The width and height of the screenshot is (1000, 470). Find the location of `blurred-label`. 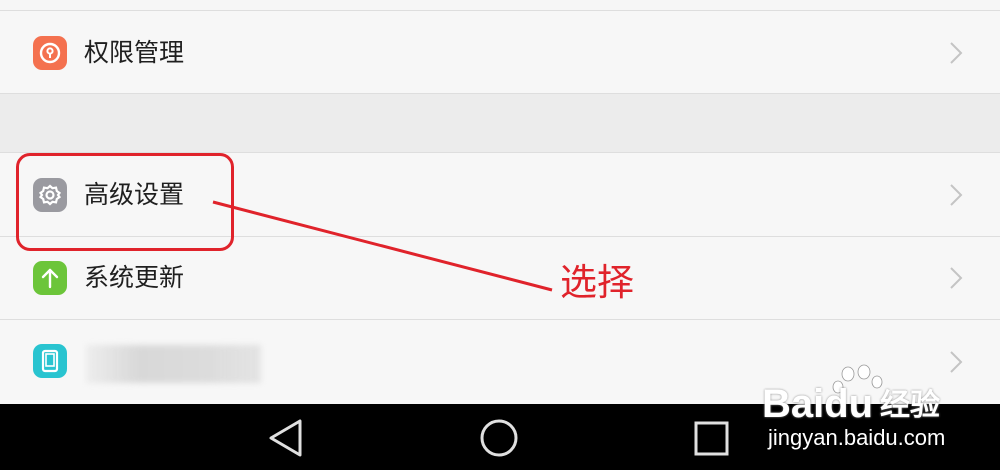

blurred-label is located at coordinates (173, 364).